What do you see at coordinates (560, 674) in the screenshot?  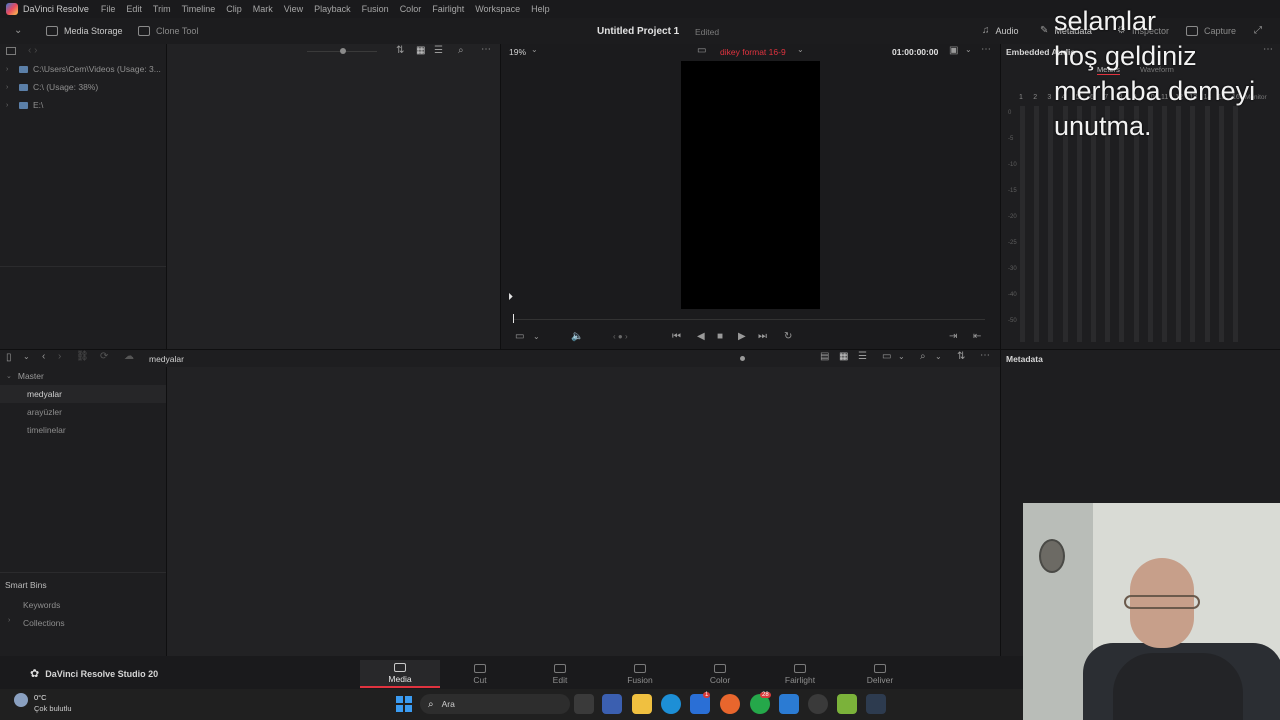 I see `page-tab-edit: Edit` at bounding box center [560, 674].